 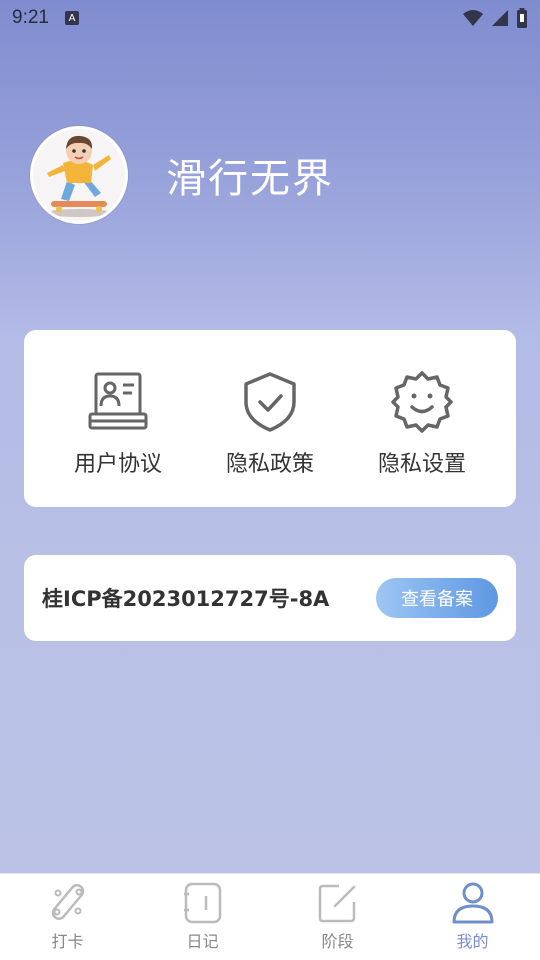 What do you see at coordinates (67, 902) in the screenshot?
I see `skateboard-icon` at bounding box center [67, 902].